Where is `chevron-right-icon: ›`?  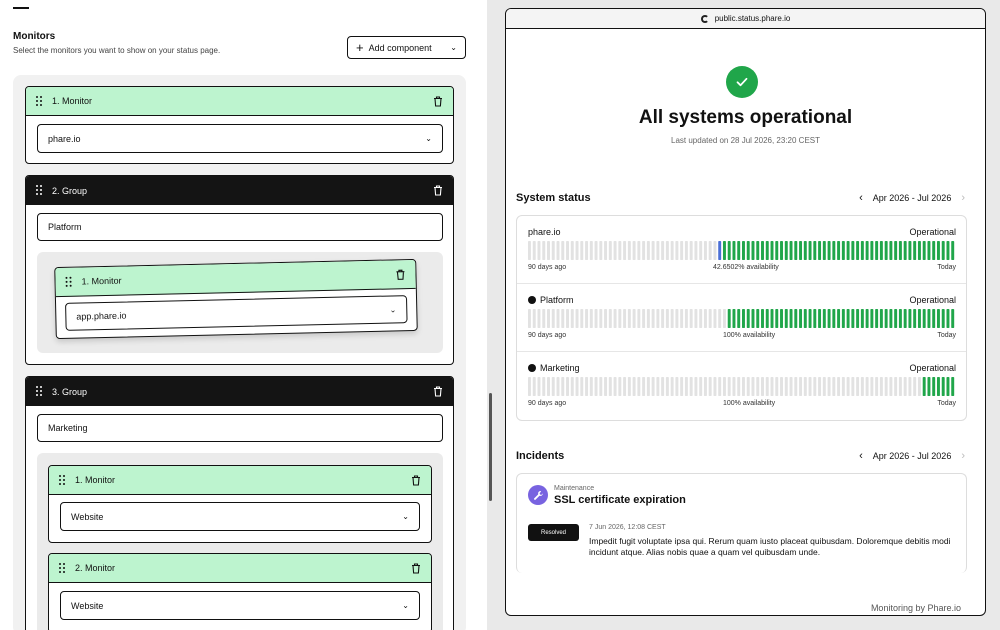 chevron-right-icon: › is located at coordinates (963, 198).